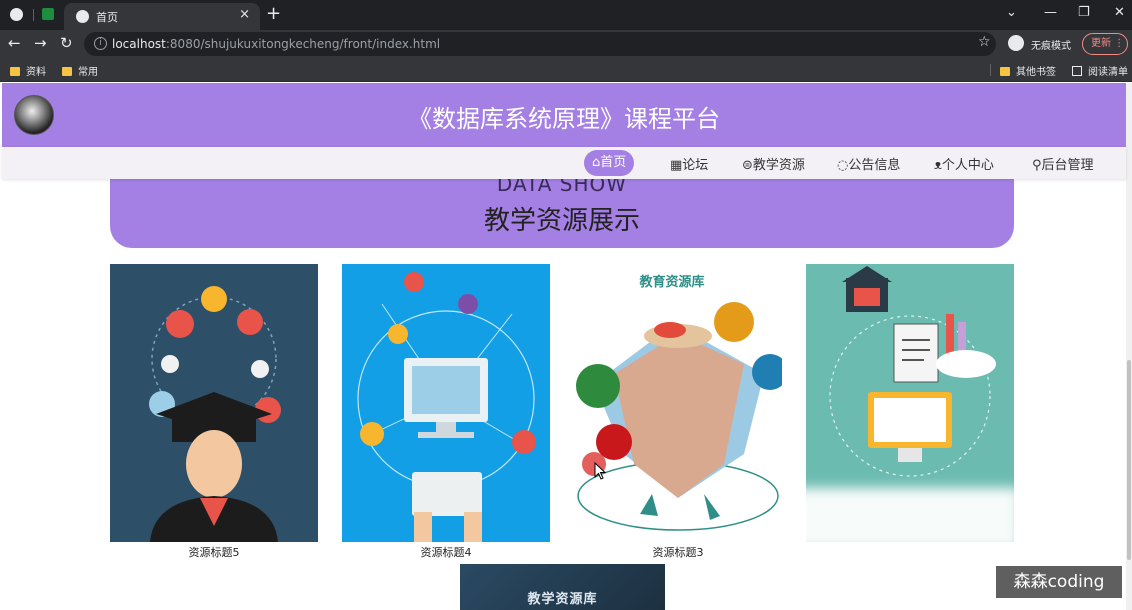  Describe the element at coordinates (1011, 12) in the screenshot. I see `tab-search-icon: ⌄` at that location.